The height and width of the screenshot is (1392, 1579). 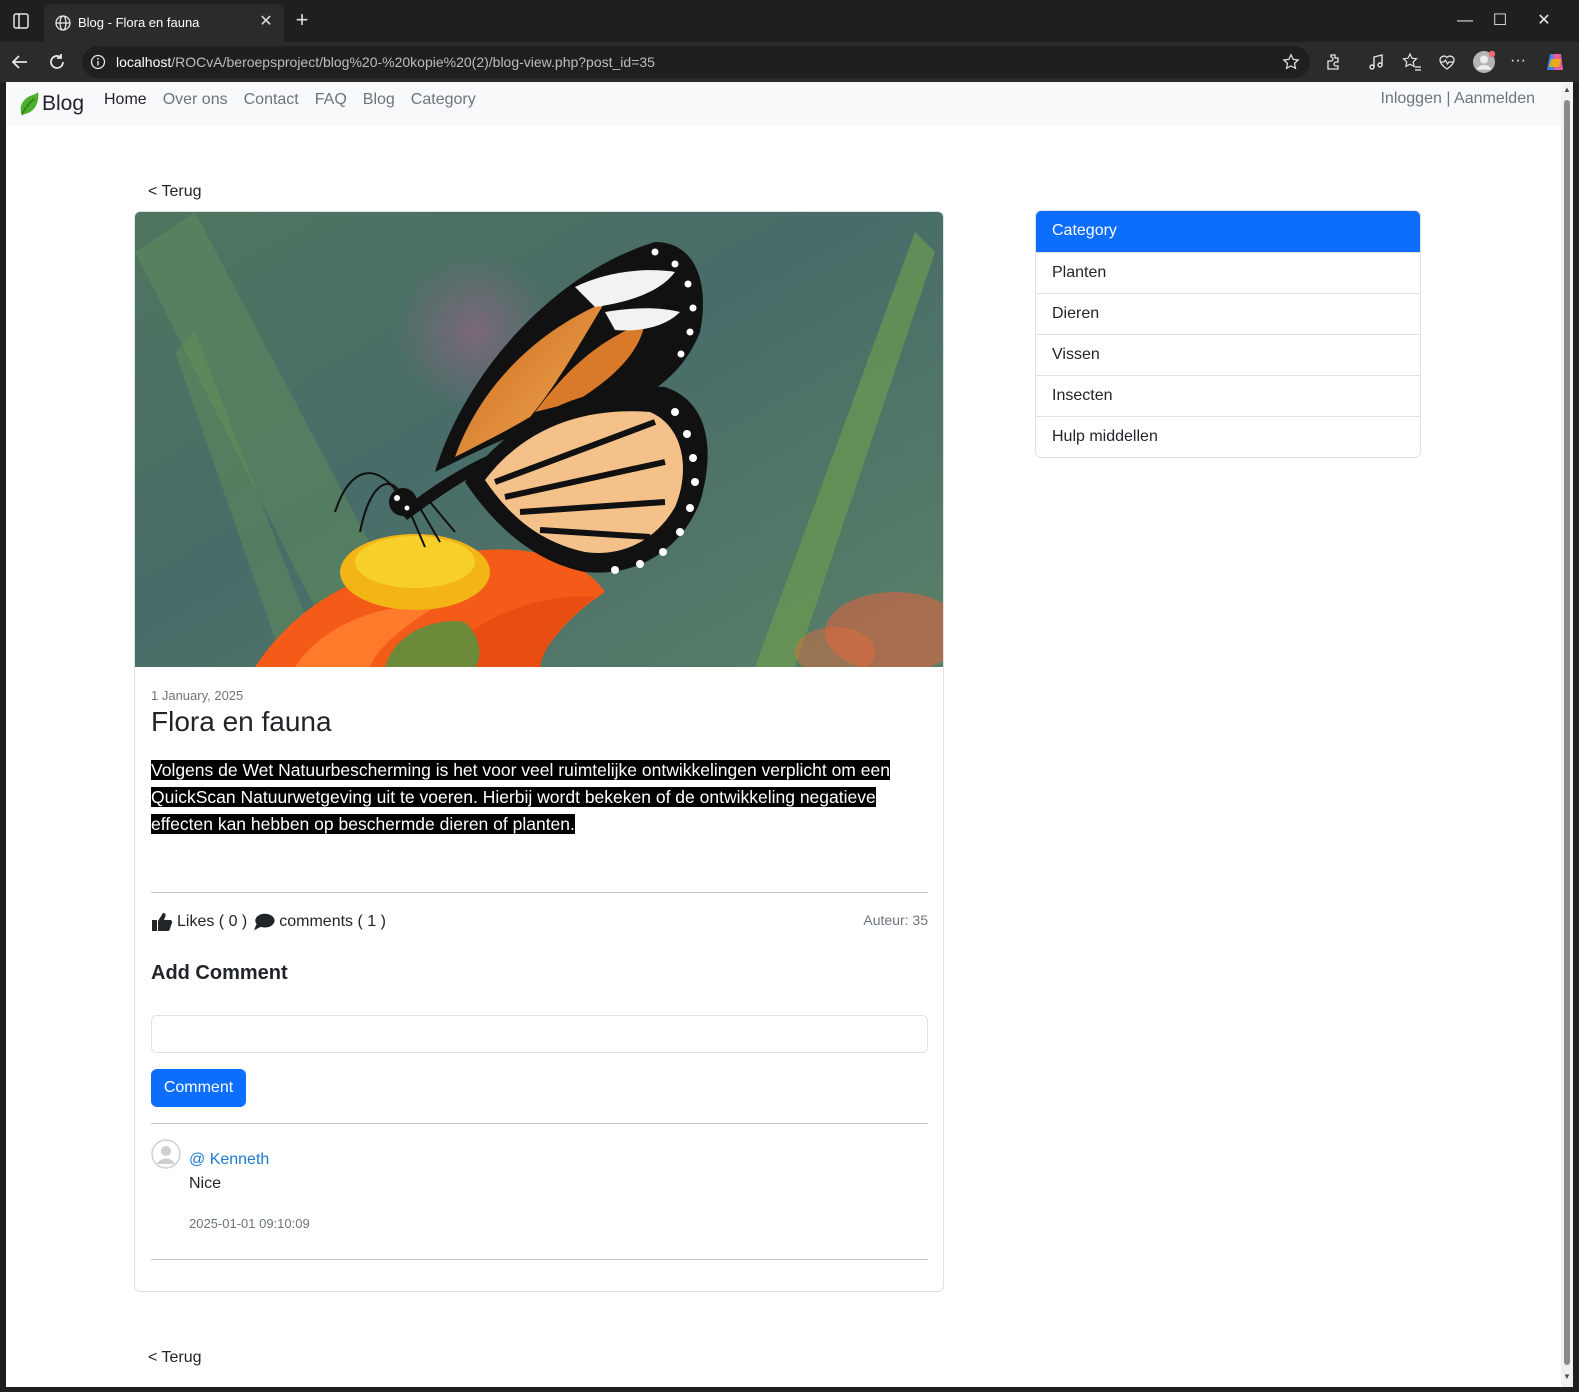 I want to click on page-scrollbar: ▲ ▼, so click(x=1567, y=734).